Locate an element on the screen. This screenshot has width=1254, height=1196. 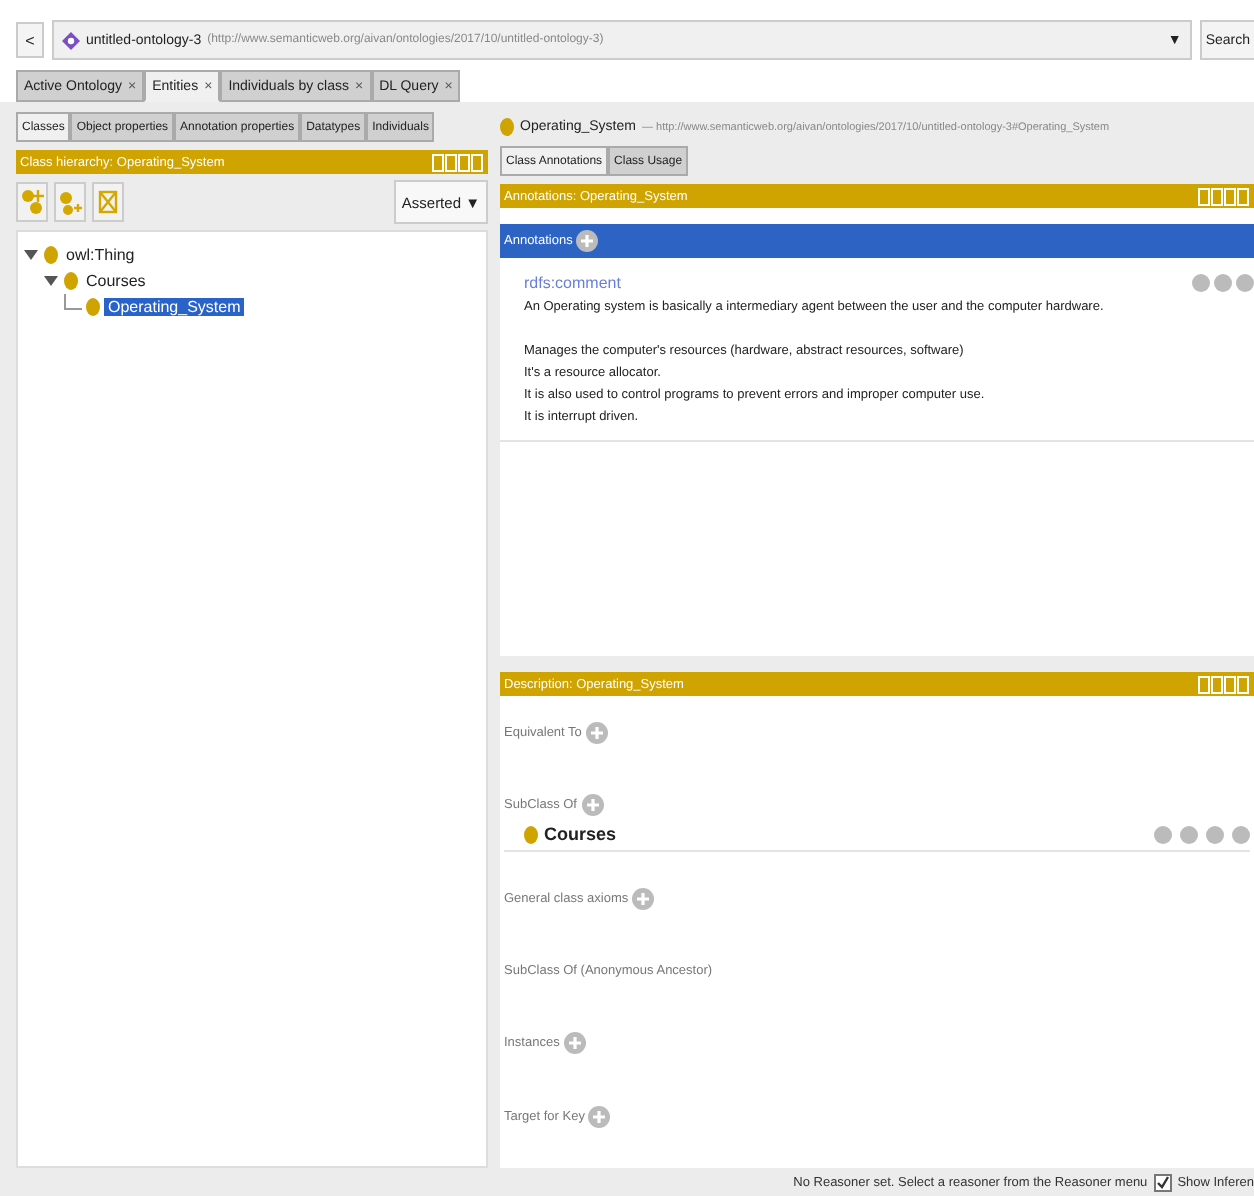
add-sibling-button is located at coordinates (70, 202).